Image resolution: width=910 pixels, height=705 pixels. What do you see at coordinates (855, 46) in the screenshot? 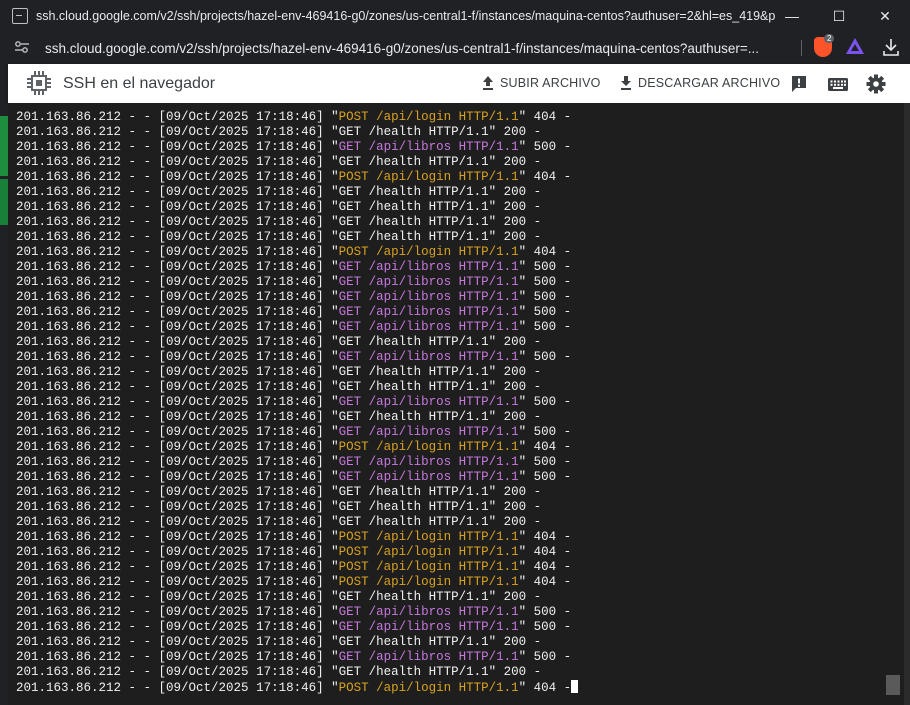
I see `brave-rewards-icon` at bounding box center [855, 46].